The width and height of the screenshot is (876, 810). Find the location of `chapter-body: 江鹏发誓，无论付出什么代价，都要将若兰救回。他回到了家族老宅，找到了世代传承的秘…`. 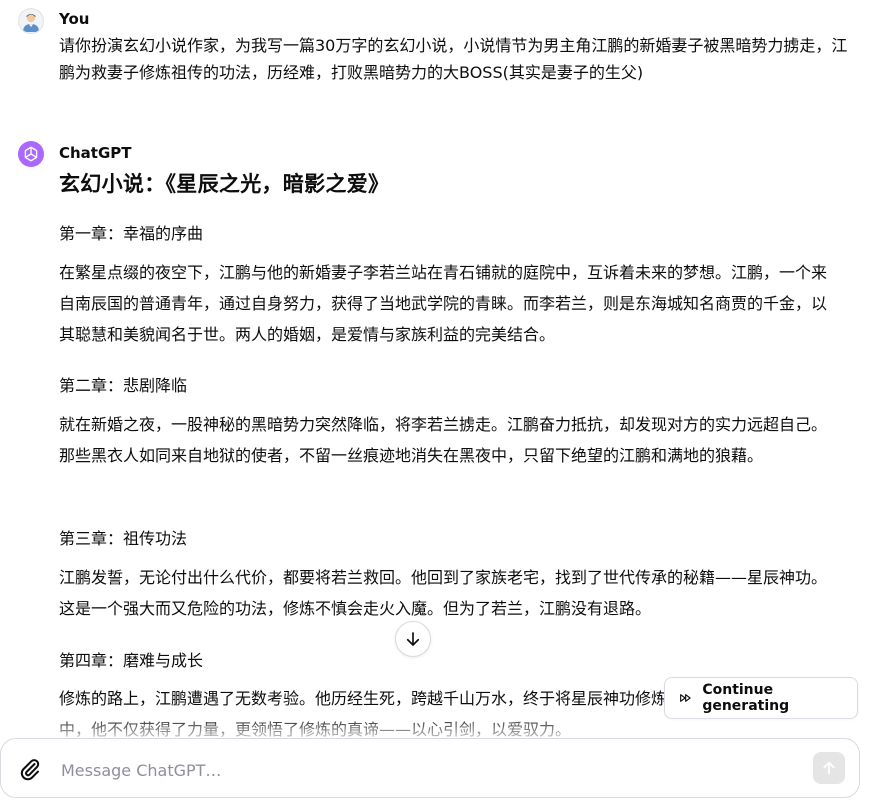

chapter-body: 江鹏发誓，无论付出什么代价，都要将若兰救回。他回到了家族老宅，找到了世代传承的秘… is located at coordinates (443, 593).